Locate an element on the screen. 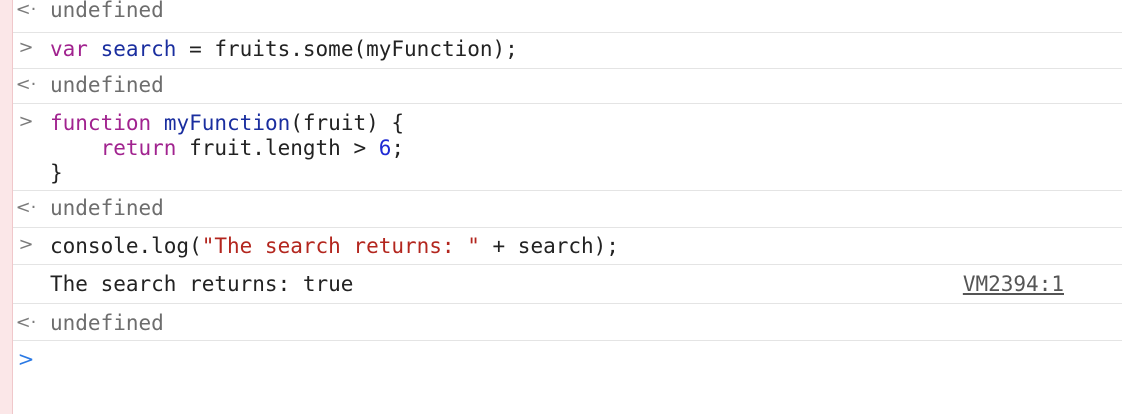 The height and width of the screenshot is (414, 1122). source-location-link: VM2394:1 is located at coordinates (1013, 284).